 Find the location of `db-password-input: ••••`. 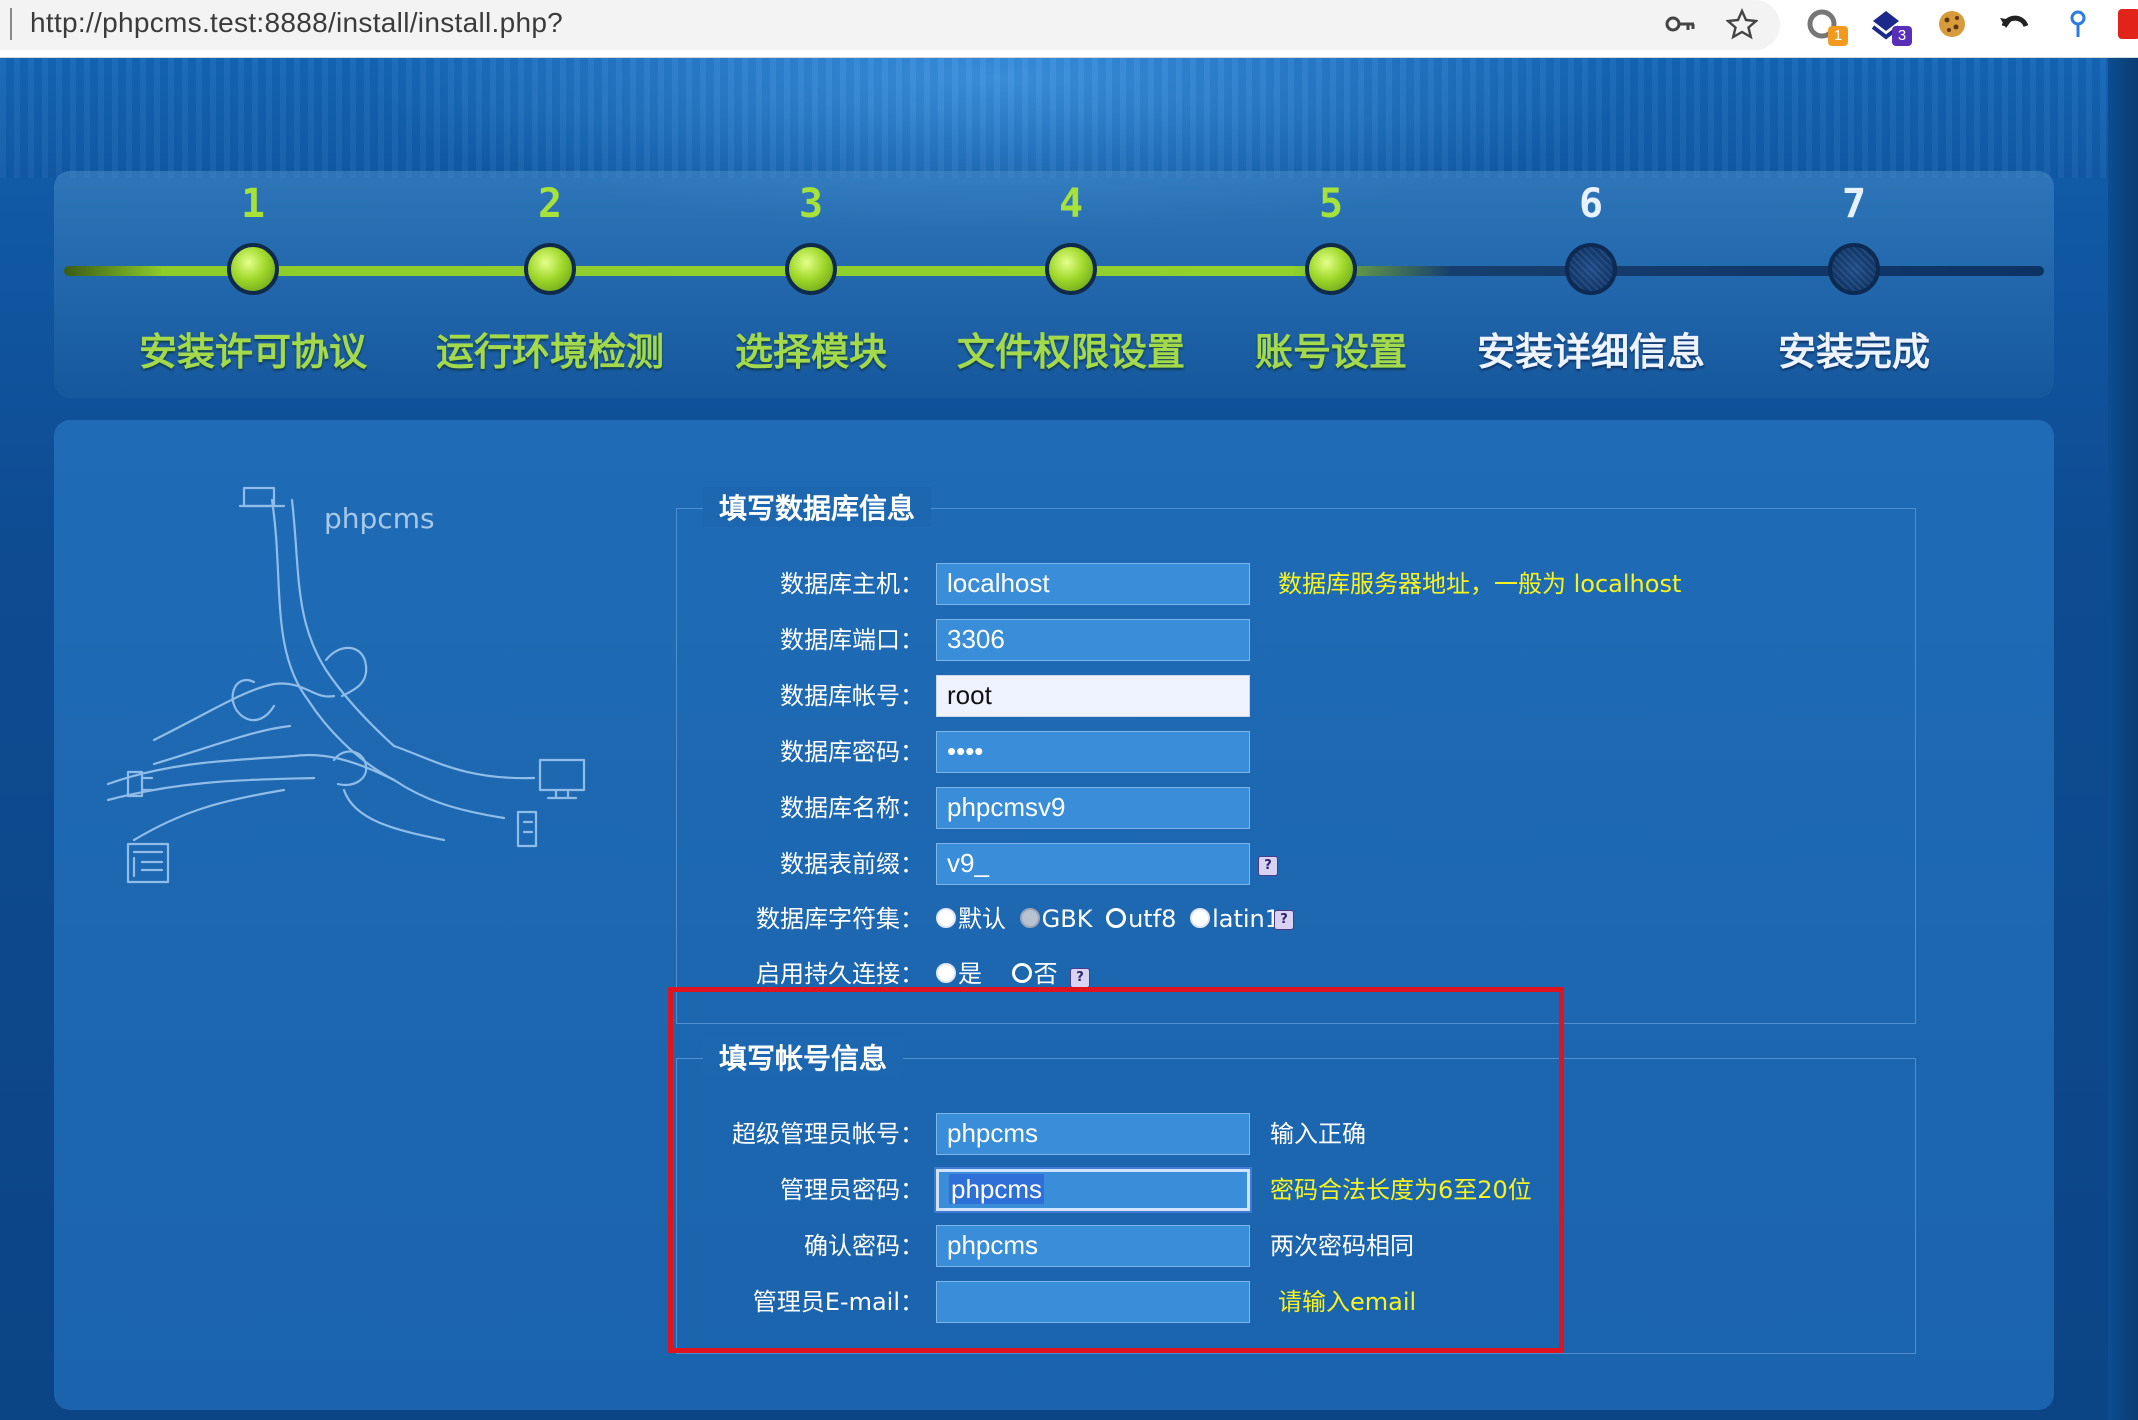

db-password-input: •••• is located at coordinates (1093, 752).